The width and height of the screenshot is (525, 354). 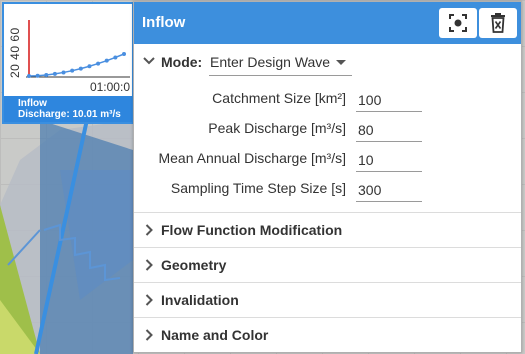 I want to click on peak-discharge-row: Peak Discharge [m³/s], so click(x=327, y=129).